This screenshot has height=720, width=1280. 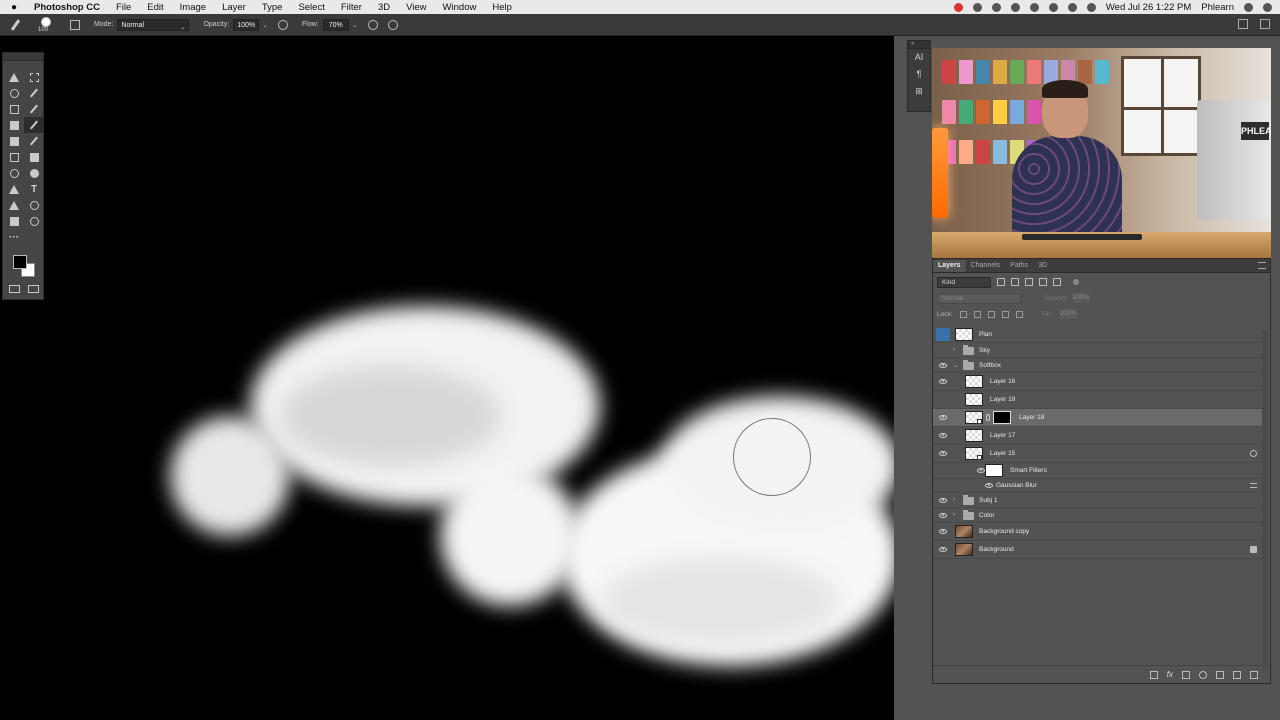 What do you see at coordinates (33, 289) in the screenshot?
I see `screen-mode-icon` at bounding box center [33, 289].